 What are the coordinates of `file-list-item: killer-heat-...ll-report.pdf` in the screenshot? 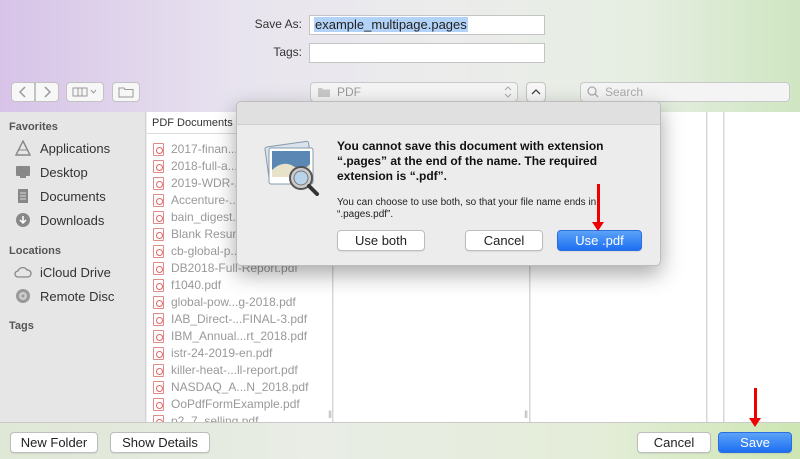 It's located at (225, 370).